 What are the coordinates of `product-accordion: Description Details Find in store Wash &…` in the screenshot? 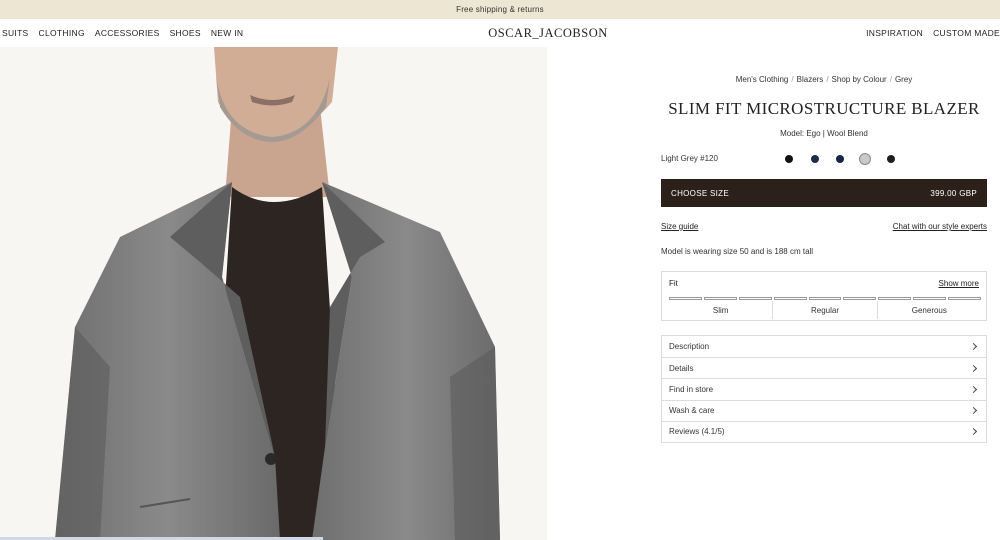 It's located at (824, 389).